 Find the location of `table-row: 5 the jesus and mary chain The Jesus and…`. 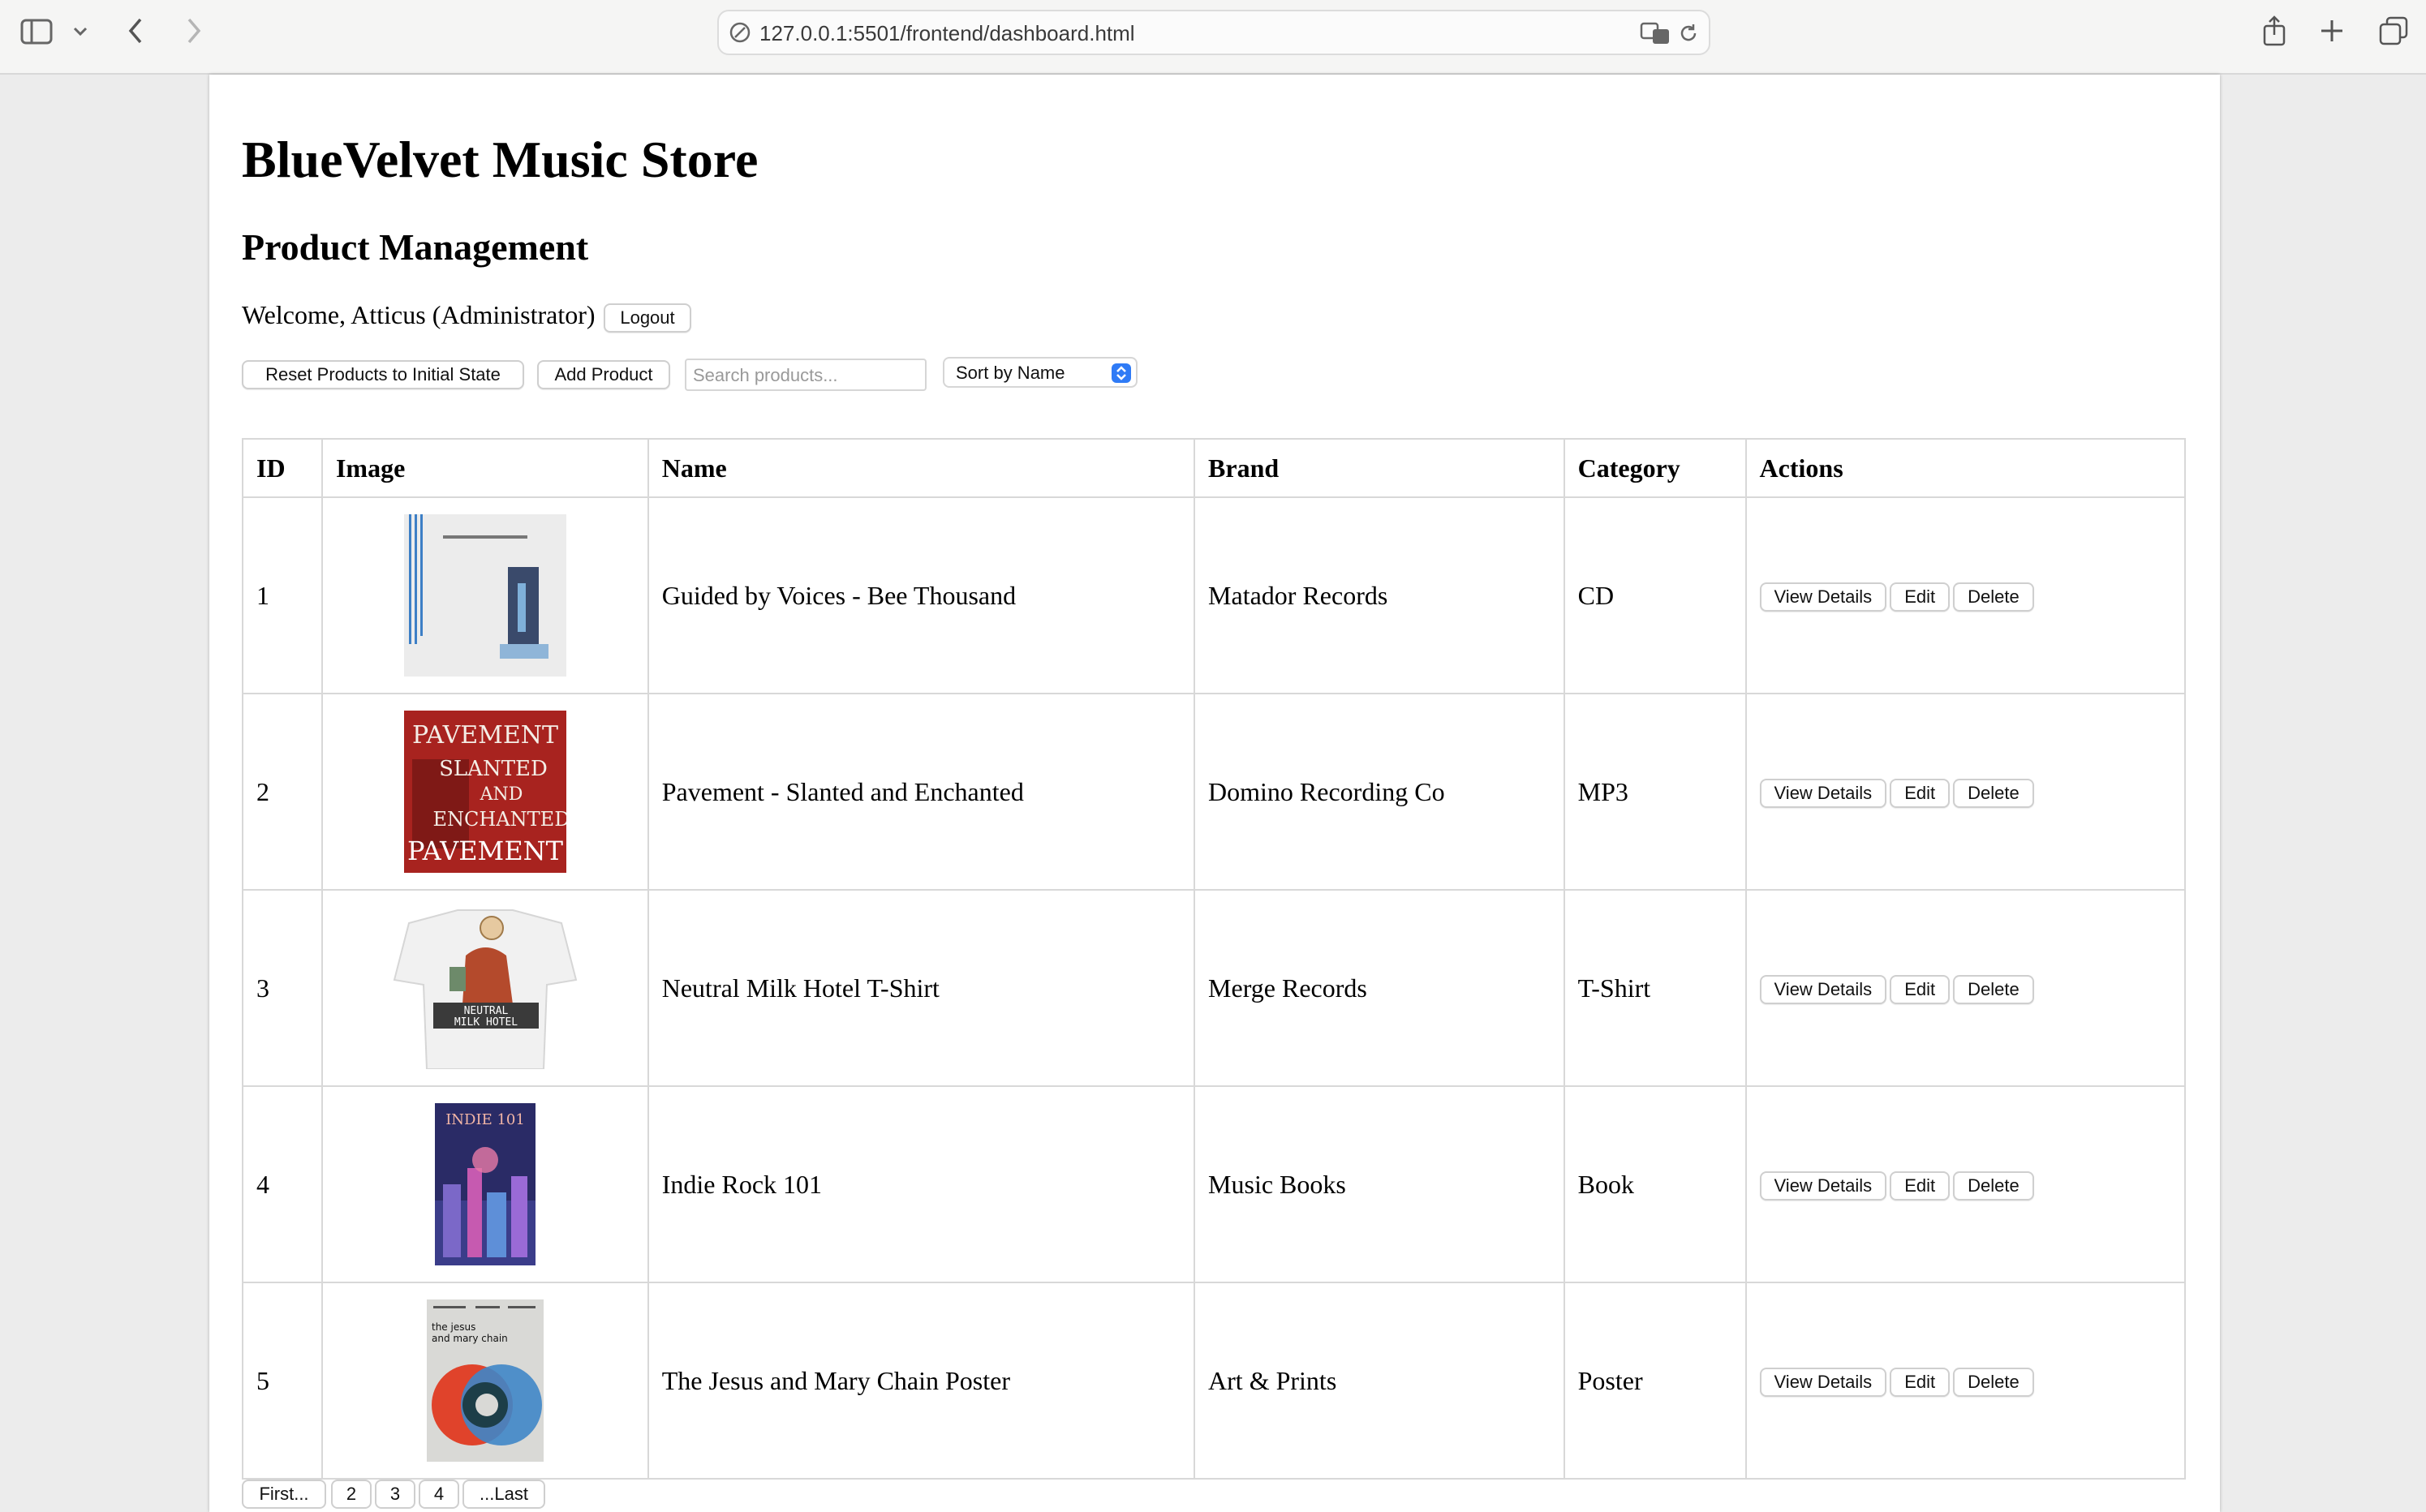

table-row: 5 the jesus and mary chain The Jesus and… is located at coordinates (1214, 1381).